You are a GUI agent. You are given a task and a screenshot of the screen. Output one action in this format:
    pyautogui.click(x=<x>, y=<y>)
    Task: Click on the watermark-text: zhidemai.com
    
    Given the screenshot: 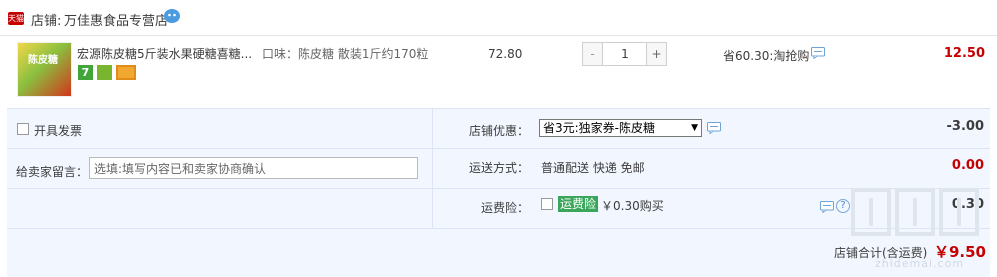 What is the action you would take?
    pyautogui.click(x=920, y=263)
    